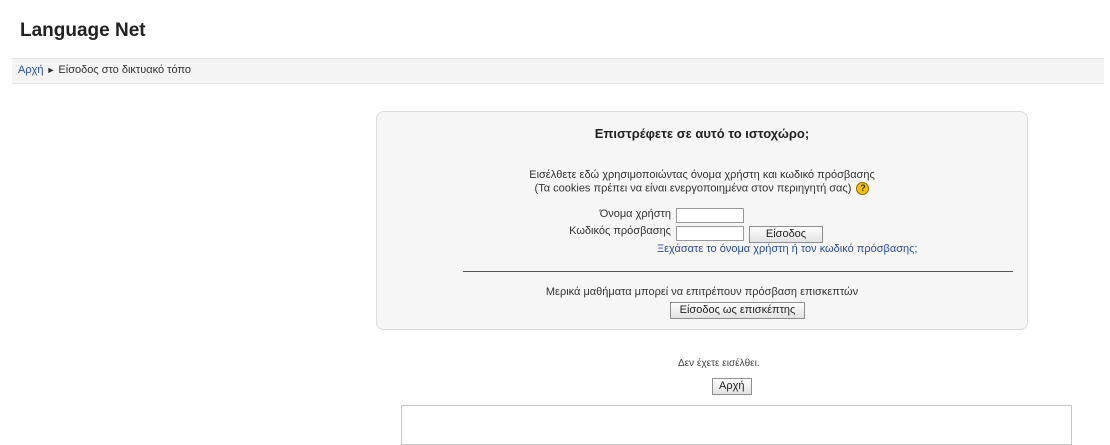  I want to click on password-label: Κωδικός πρόσβασης, so click(620, 231).